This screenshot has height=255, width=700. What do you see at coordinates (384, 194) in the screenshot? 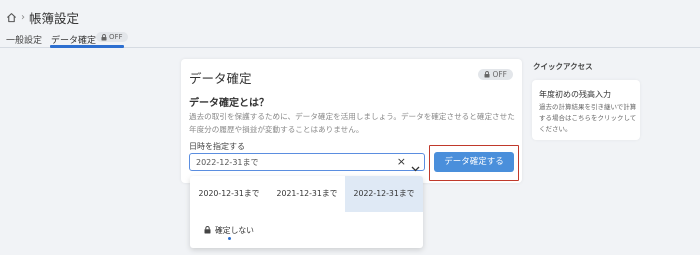
I see `date-option-selected: 2022-12-31まで` at bounding box center [384, 194].